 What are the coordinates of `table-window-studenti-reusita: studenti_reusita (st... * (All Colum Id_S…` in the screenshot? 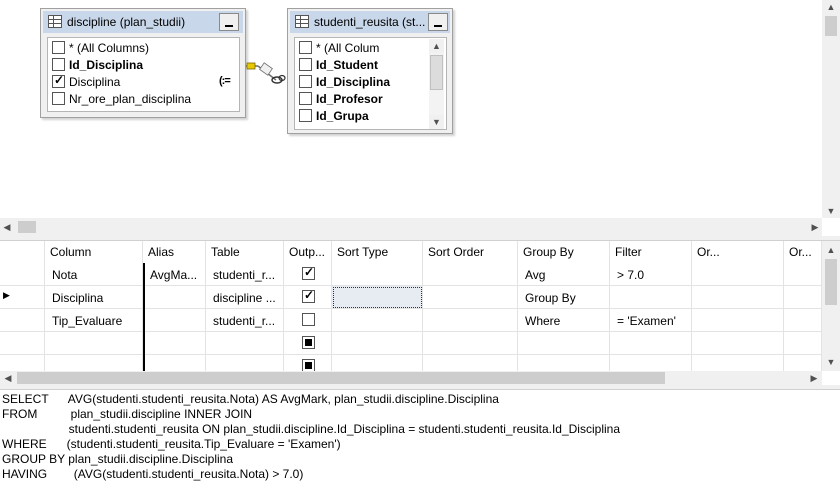 It's located at (370, 71).